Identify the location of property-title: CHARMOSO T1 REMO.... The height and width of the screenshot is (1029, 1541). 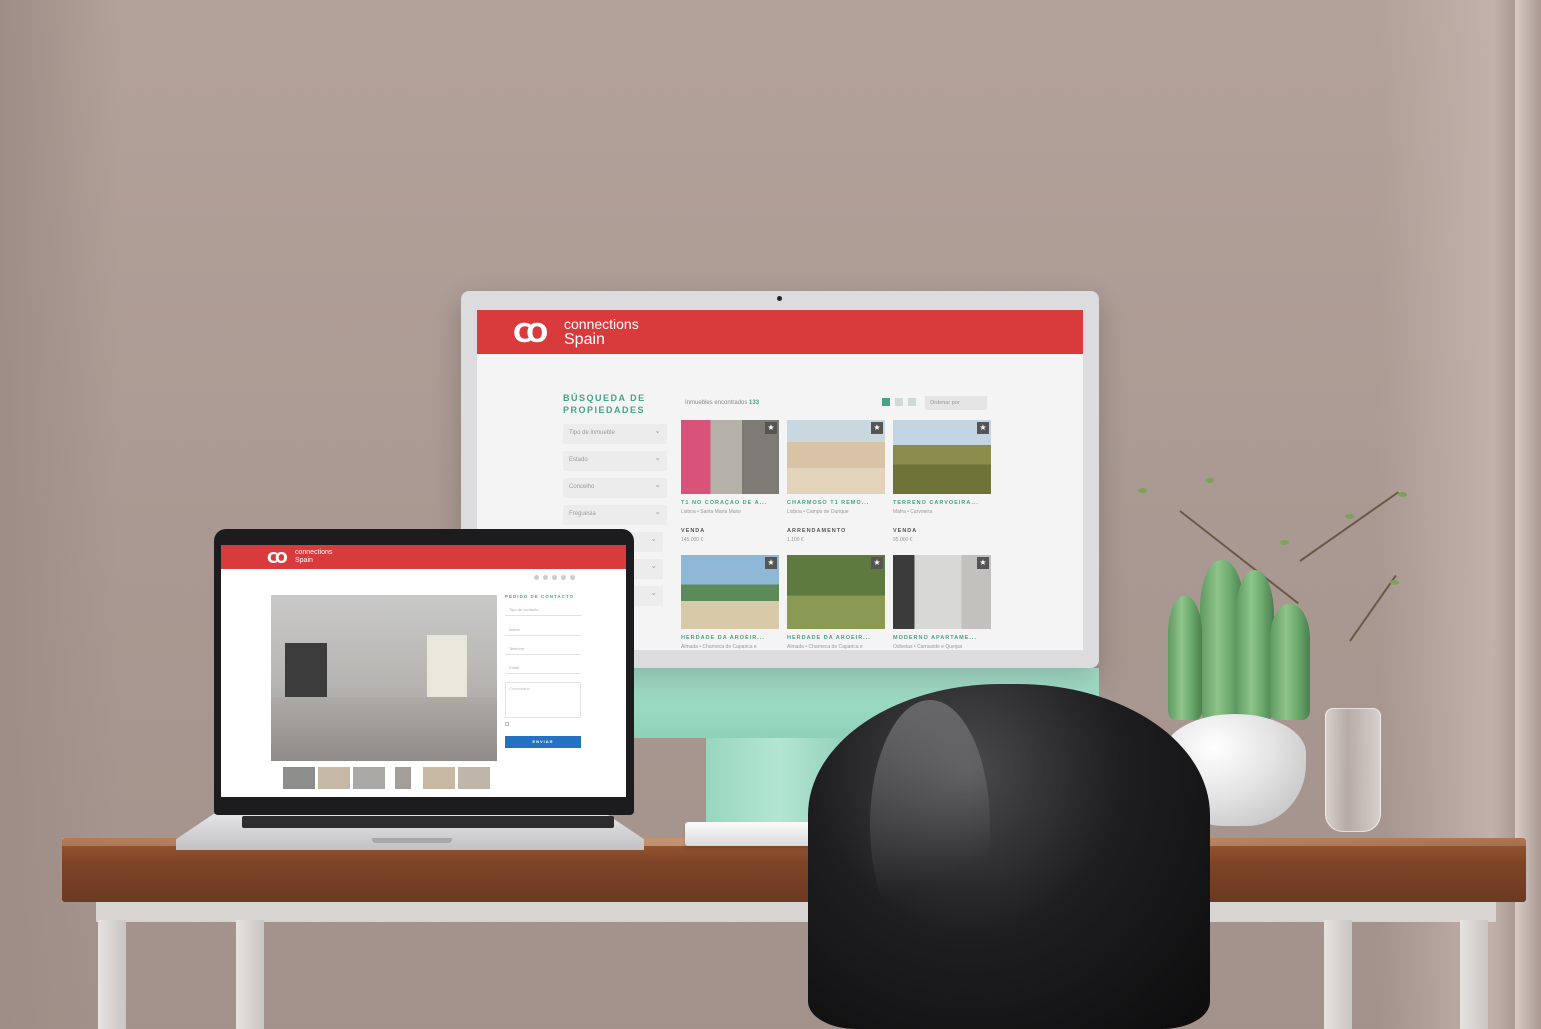
(836, 503).